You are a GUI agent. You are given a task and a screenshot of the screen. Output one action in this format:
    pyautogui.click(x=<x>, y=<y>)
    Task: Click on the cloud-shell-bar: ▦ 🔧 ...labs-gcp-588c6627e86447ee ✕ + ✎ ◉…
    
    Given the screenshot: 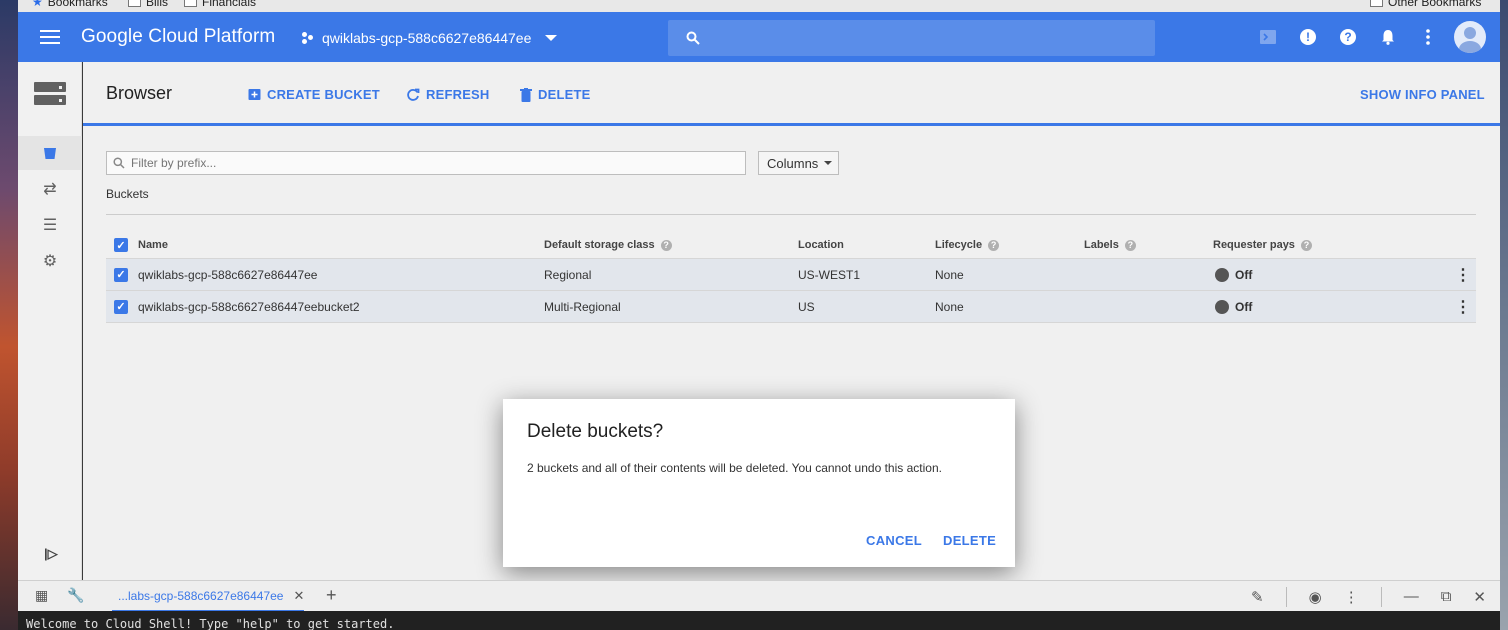 What is the action you would take?
    pyautogui.click(x=759, y=596)
    